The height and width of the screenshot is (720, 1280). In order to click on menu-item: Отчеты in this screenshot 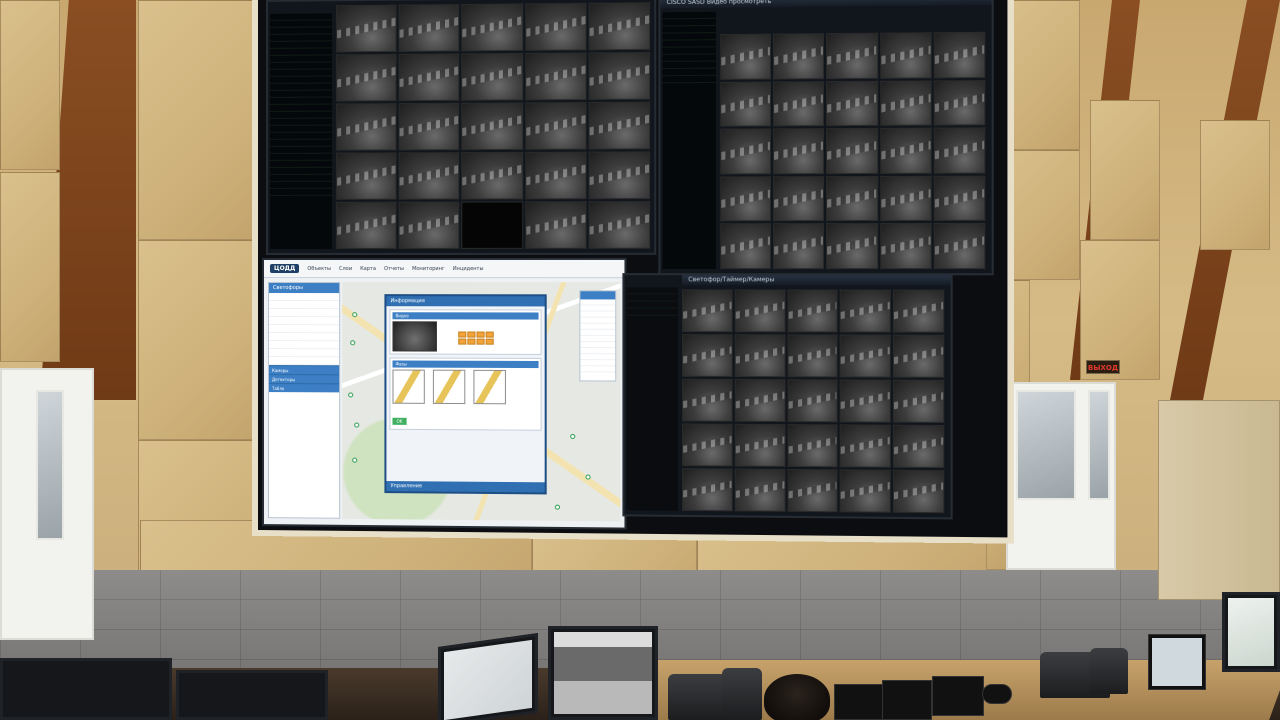, I will do `click(394, 269)`.